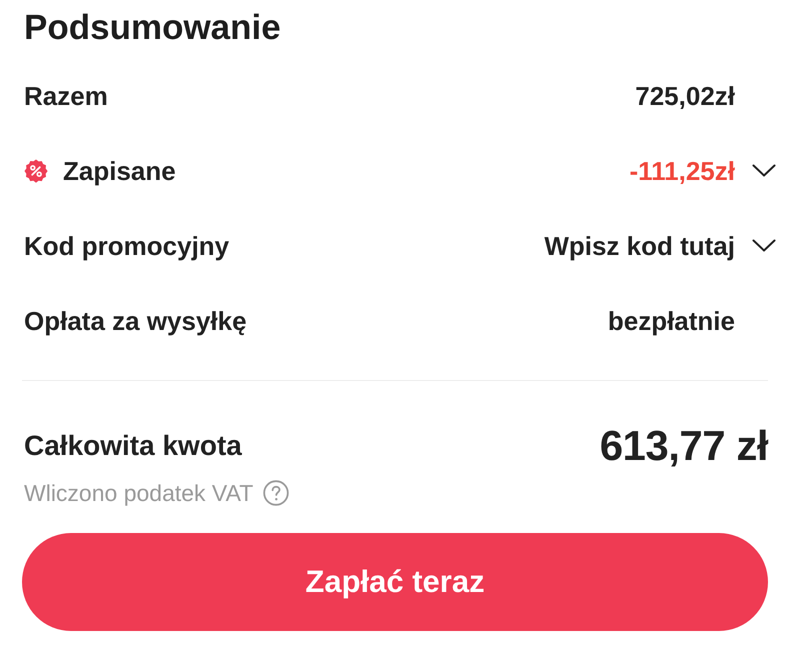  What do you see at coordinates (153, 28) in the screenshot?
I see `summary-title: Podsumowanie` at bounding box center [153, 28].